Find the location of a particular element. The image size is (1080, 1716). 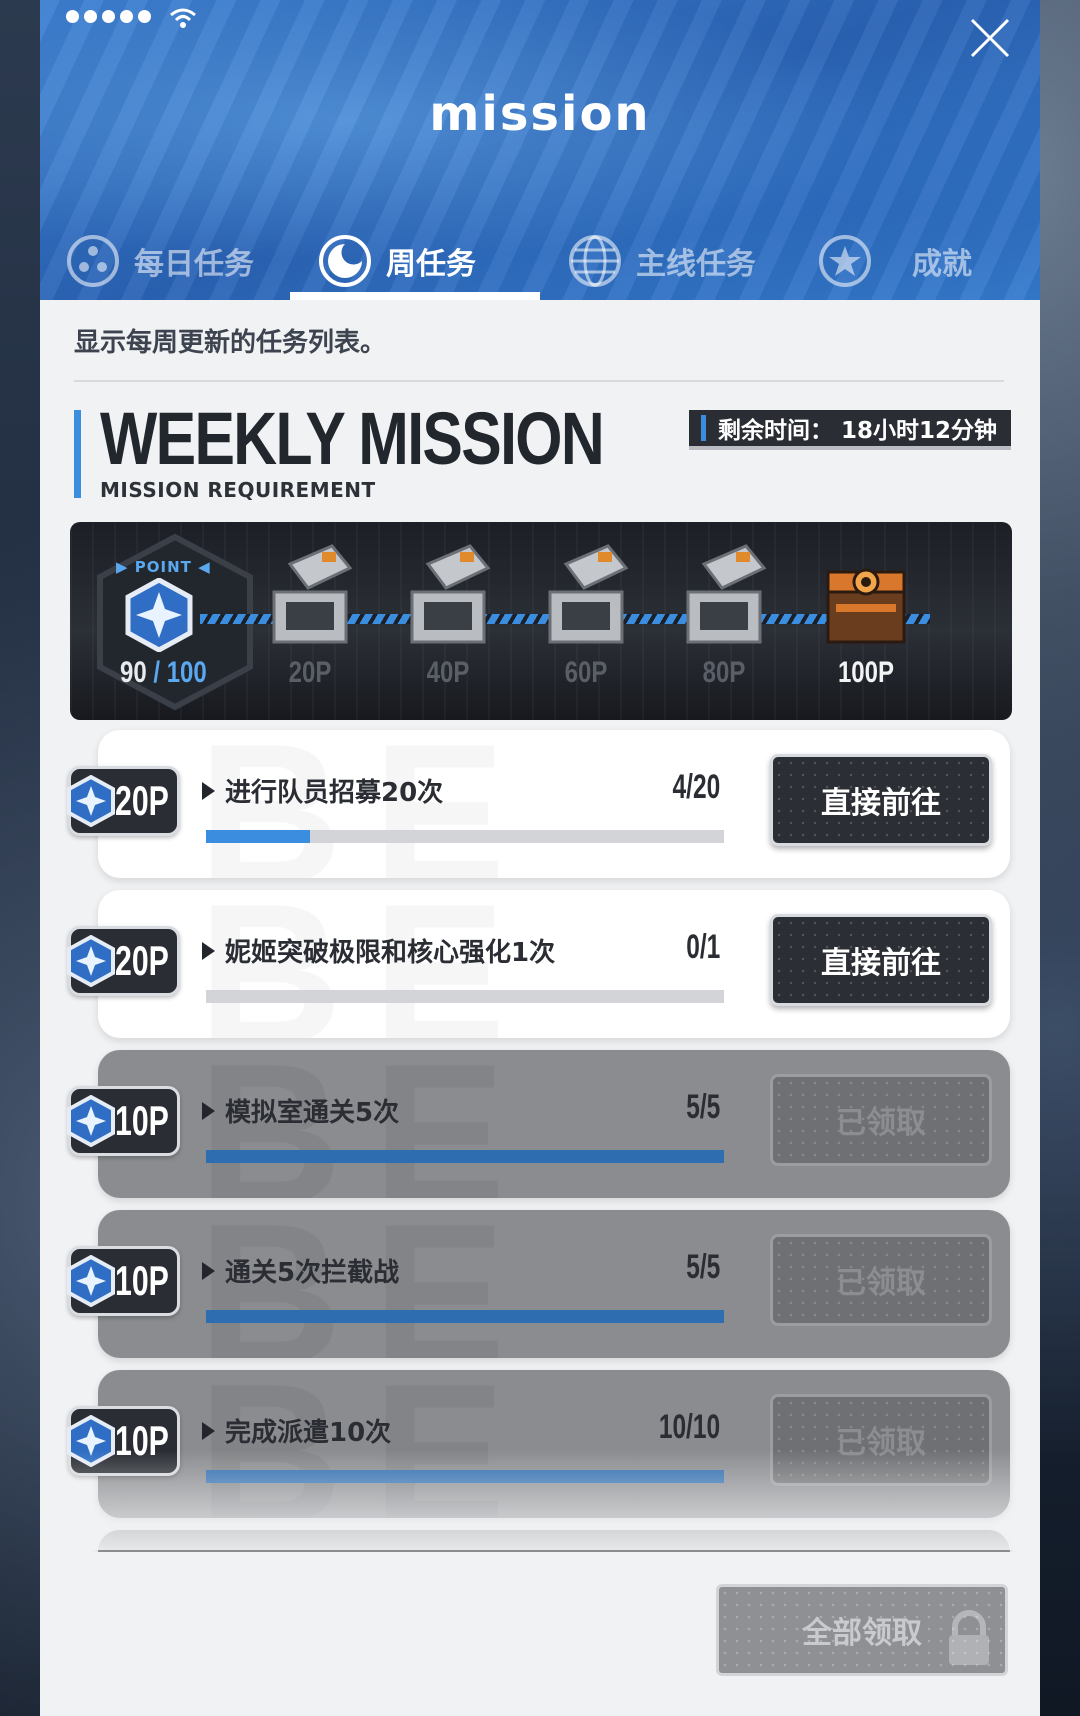

final-reward-chest-icon is located at coordinates (866, 606).